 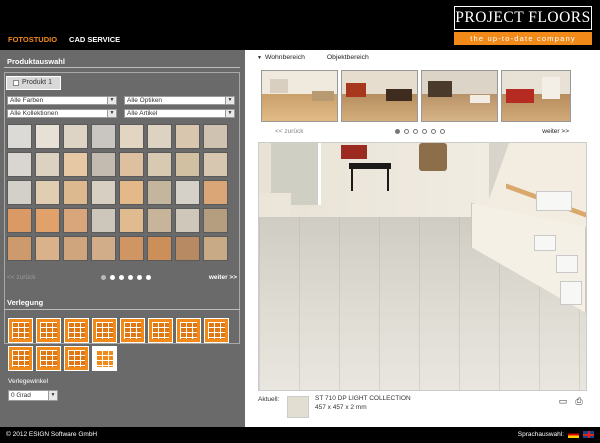 I want to click on divider, so click(x=122, y=67).